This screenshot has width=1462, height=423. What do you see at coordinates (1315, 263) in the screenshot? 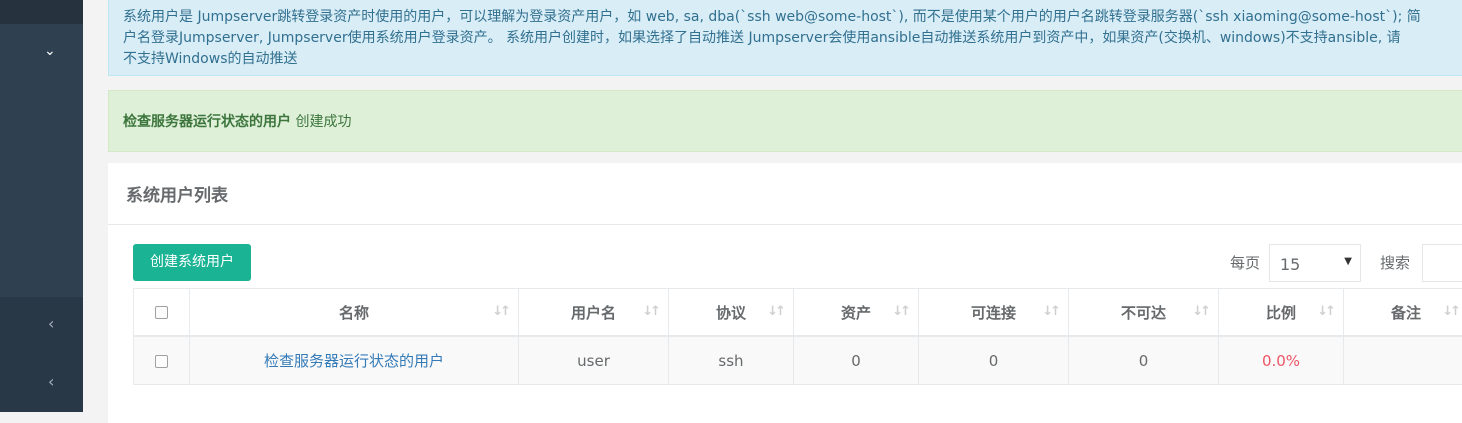
I see `page-length-select: 15 ▼` at bounding box center [1315, 263].